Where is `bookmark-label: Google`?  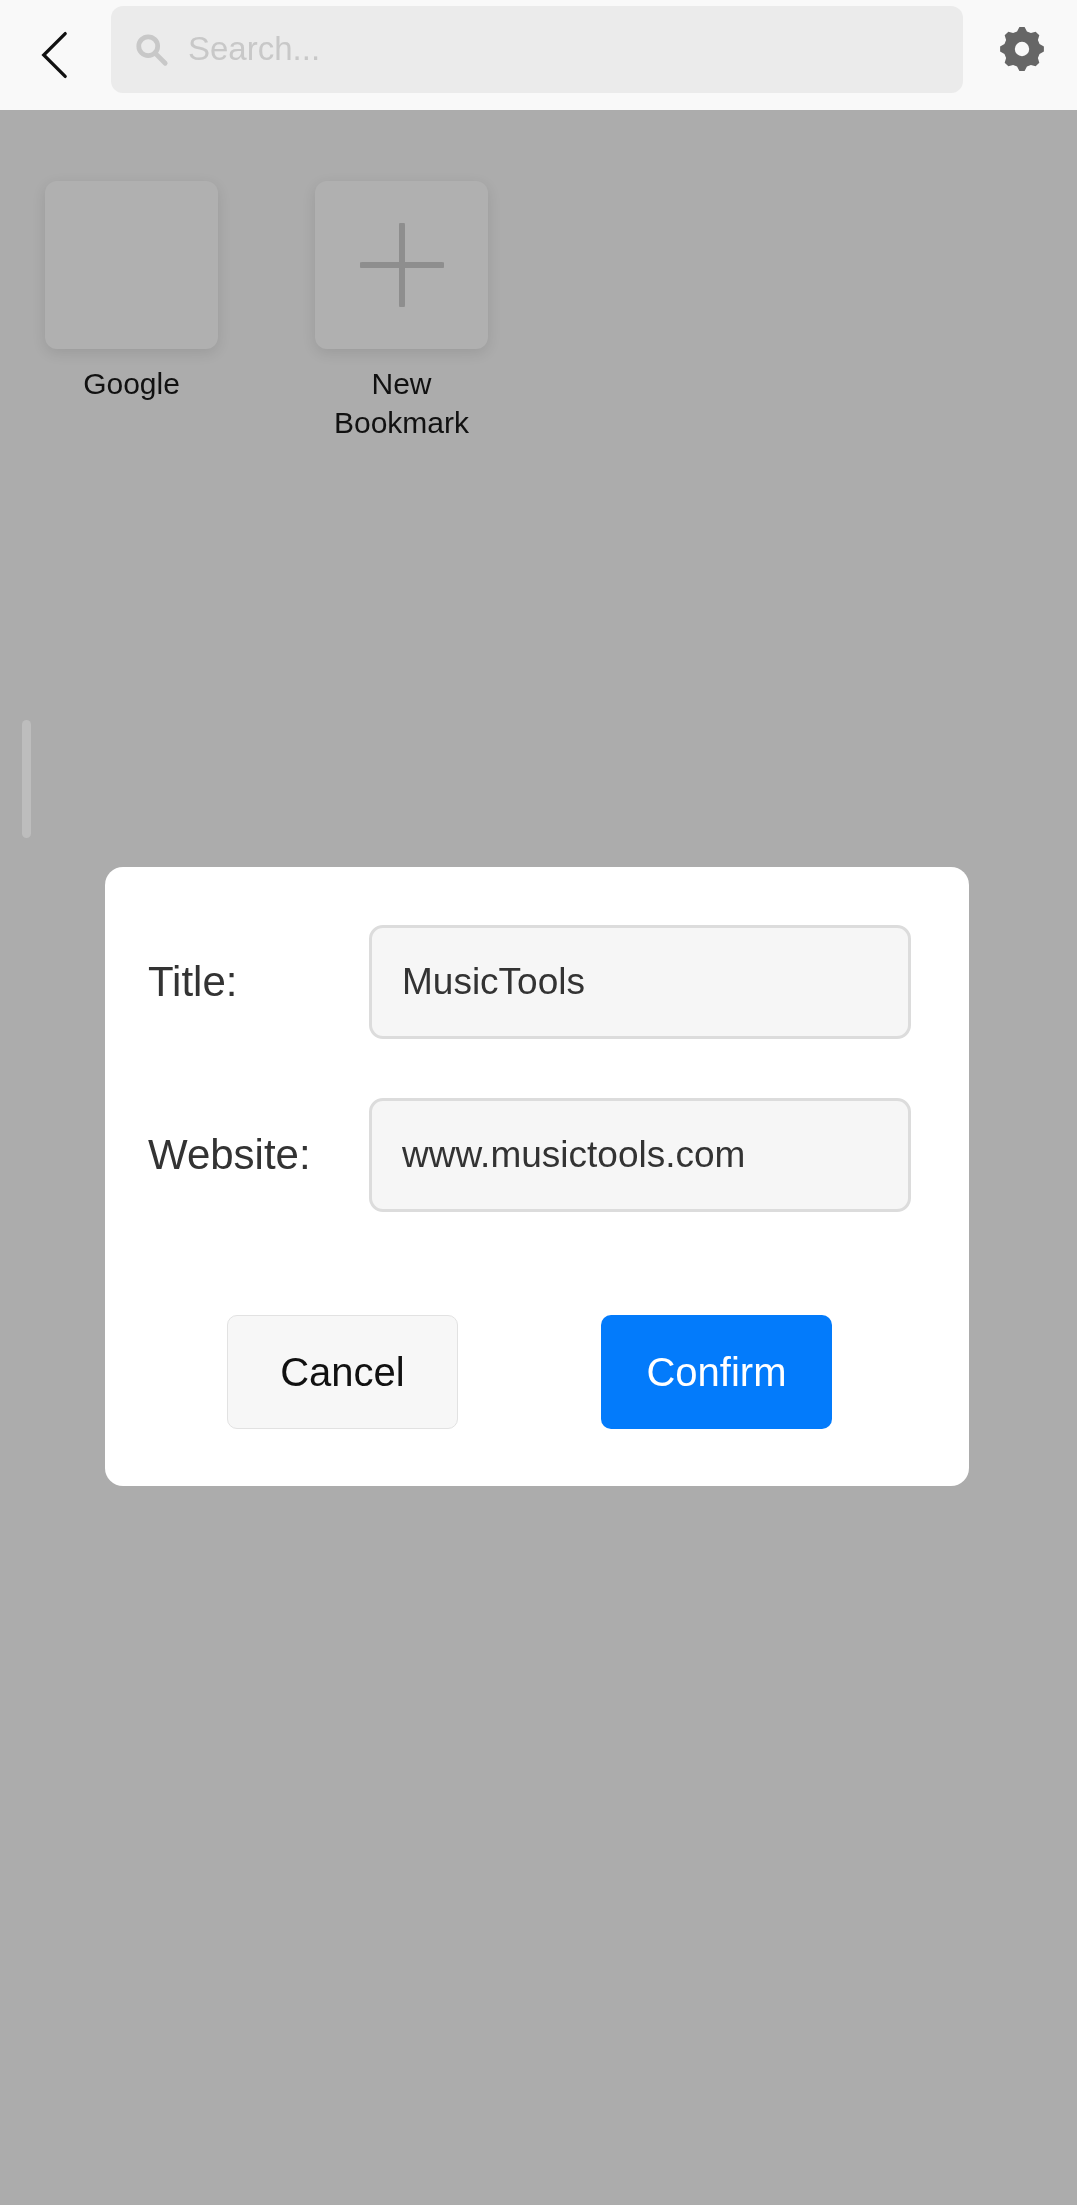 bookmark-label: Google is located at coordinates (131, 384).